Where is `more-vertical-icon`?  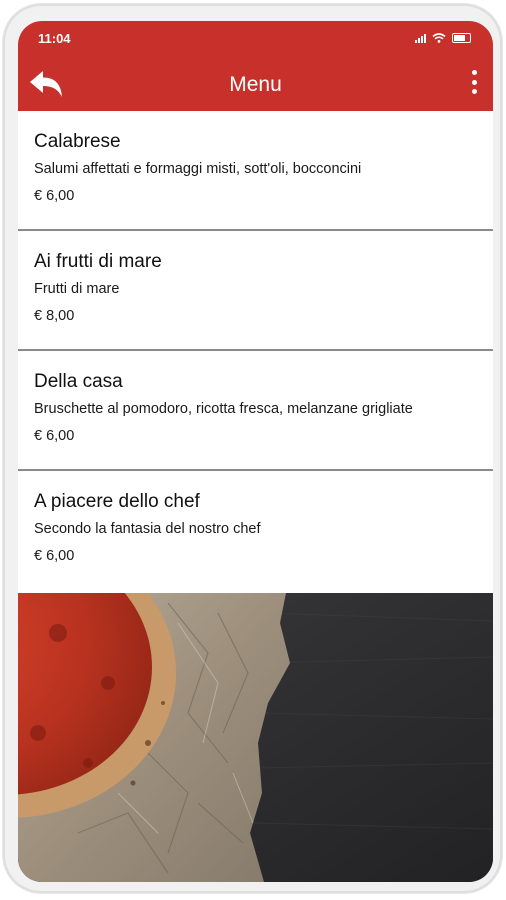 more-vertical-icon is located at coordinates (474, 72).